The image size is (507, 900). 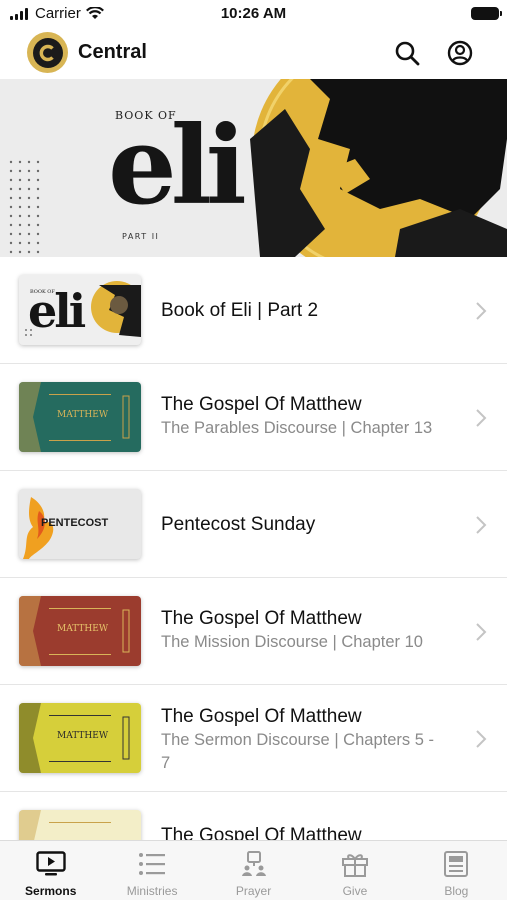 I want to click on hero-text-part: PART II, so click(x=141, y=236).